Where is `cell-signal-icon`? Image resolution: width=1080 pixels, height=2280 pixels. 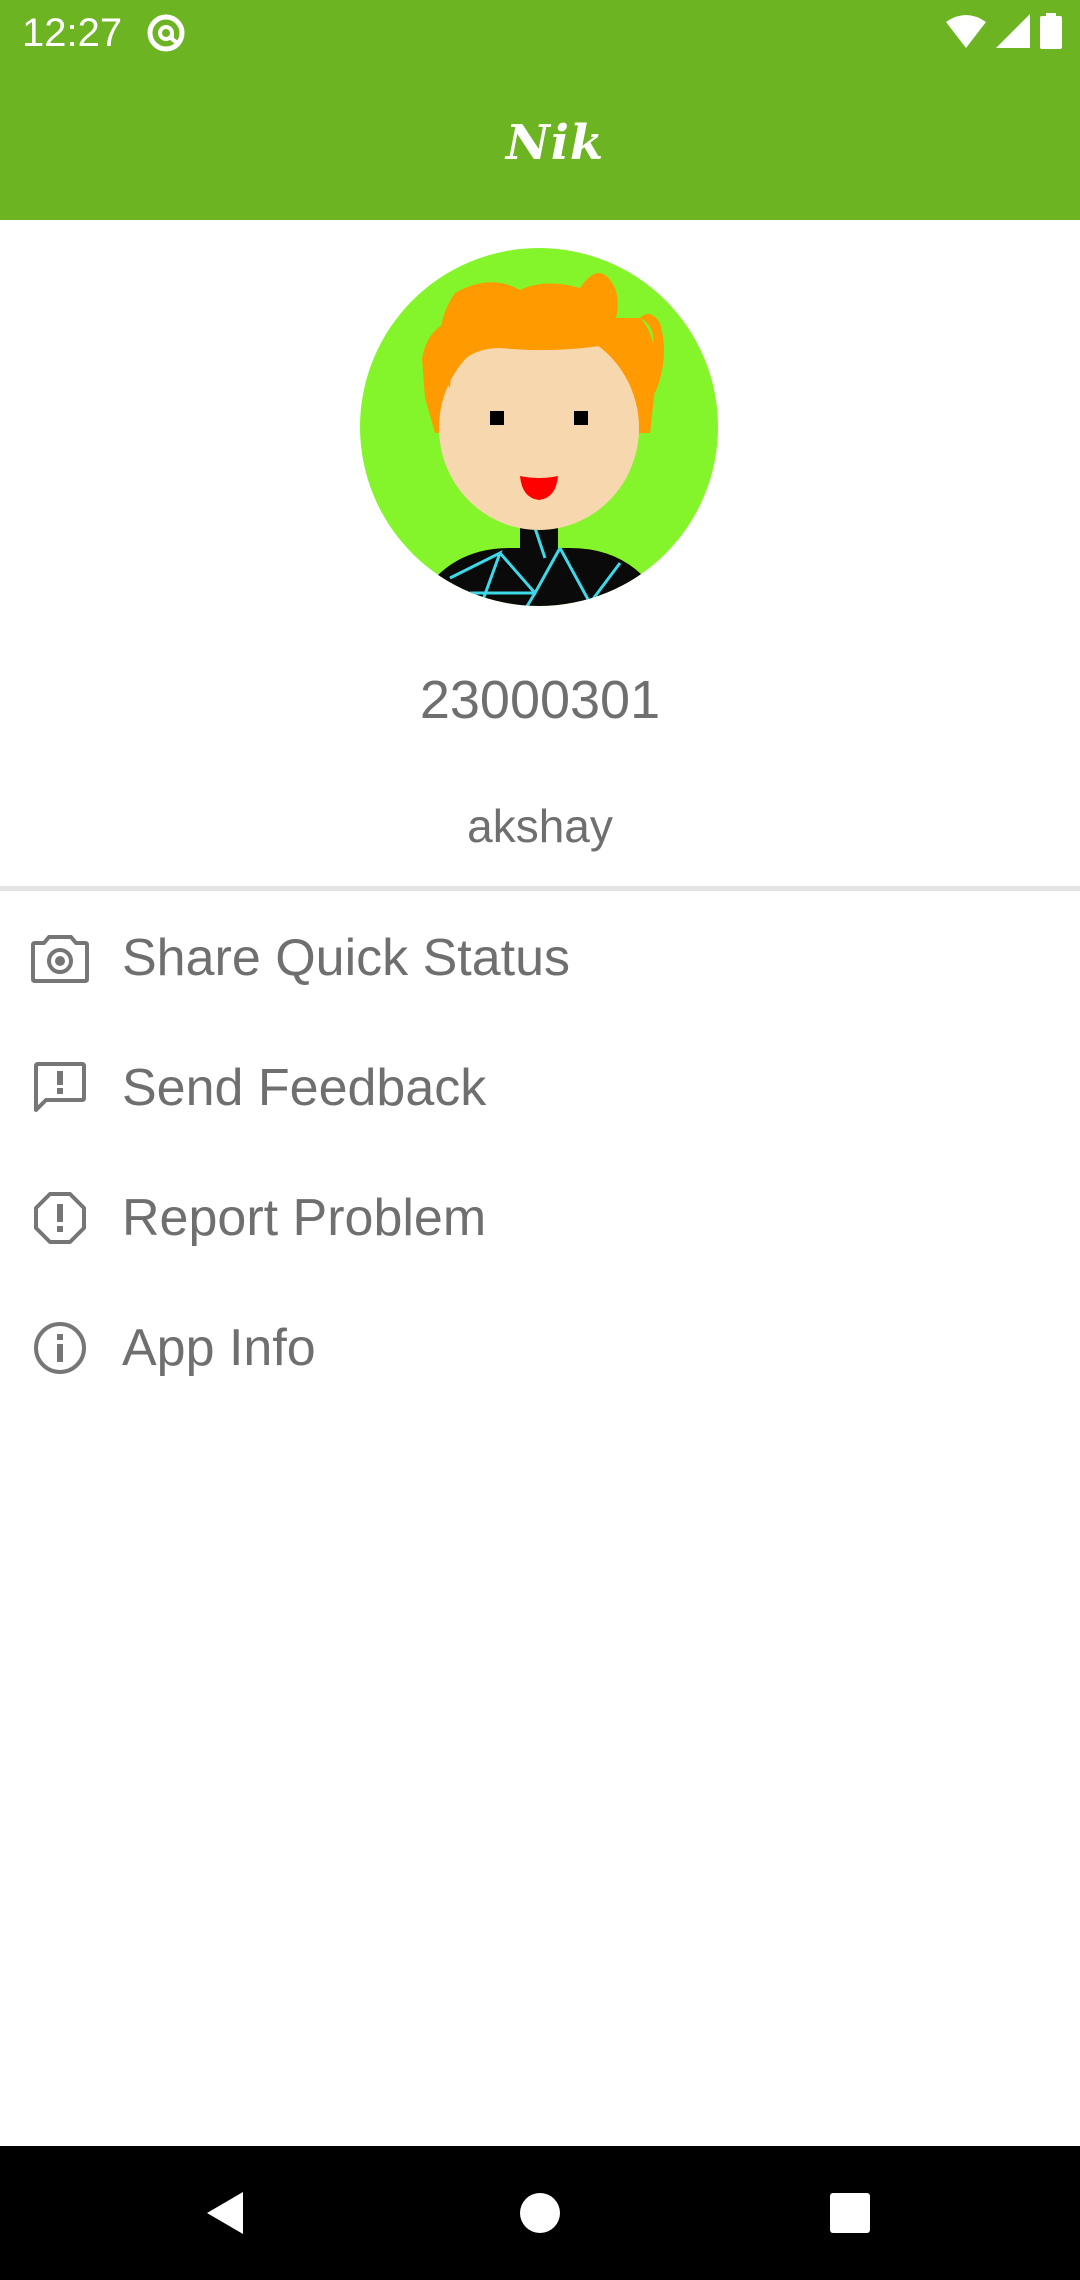
cell-signal-icon is located at coordinates (1013, 33).